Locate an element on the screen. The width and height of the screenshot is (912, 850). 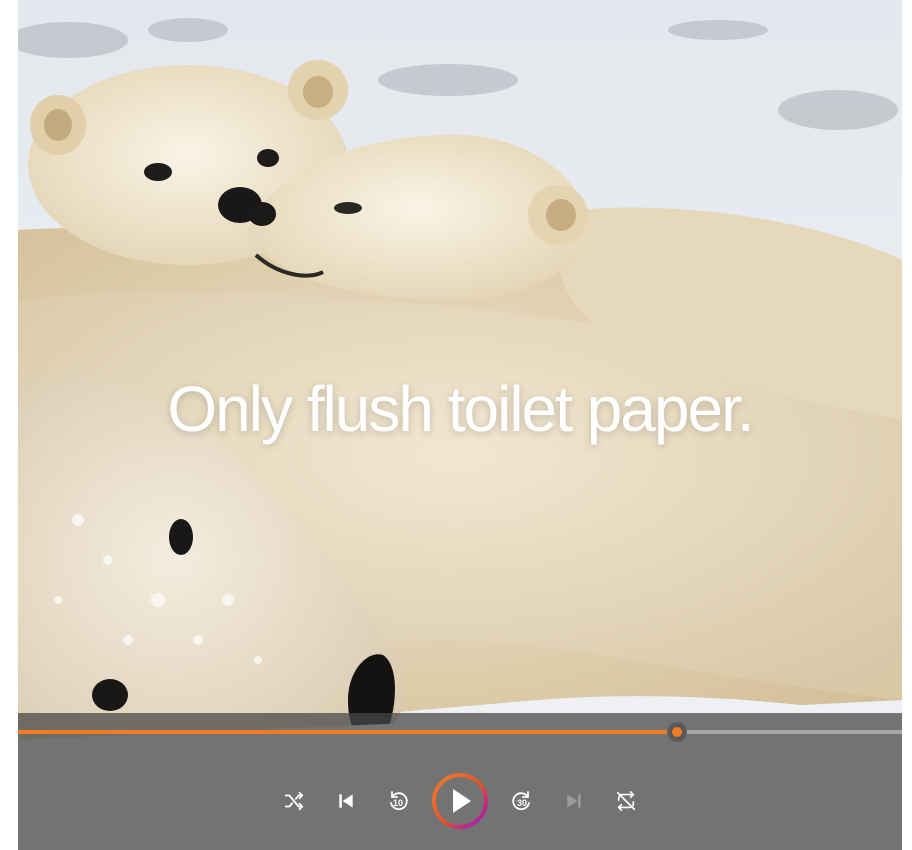
repeat-off-icon is located at coordinates (626, 801).